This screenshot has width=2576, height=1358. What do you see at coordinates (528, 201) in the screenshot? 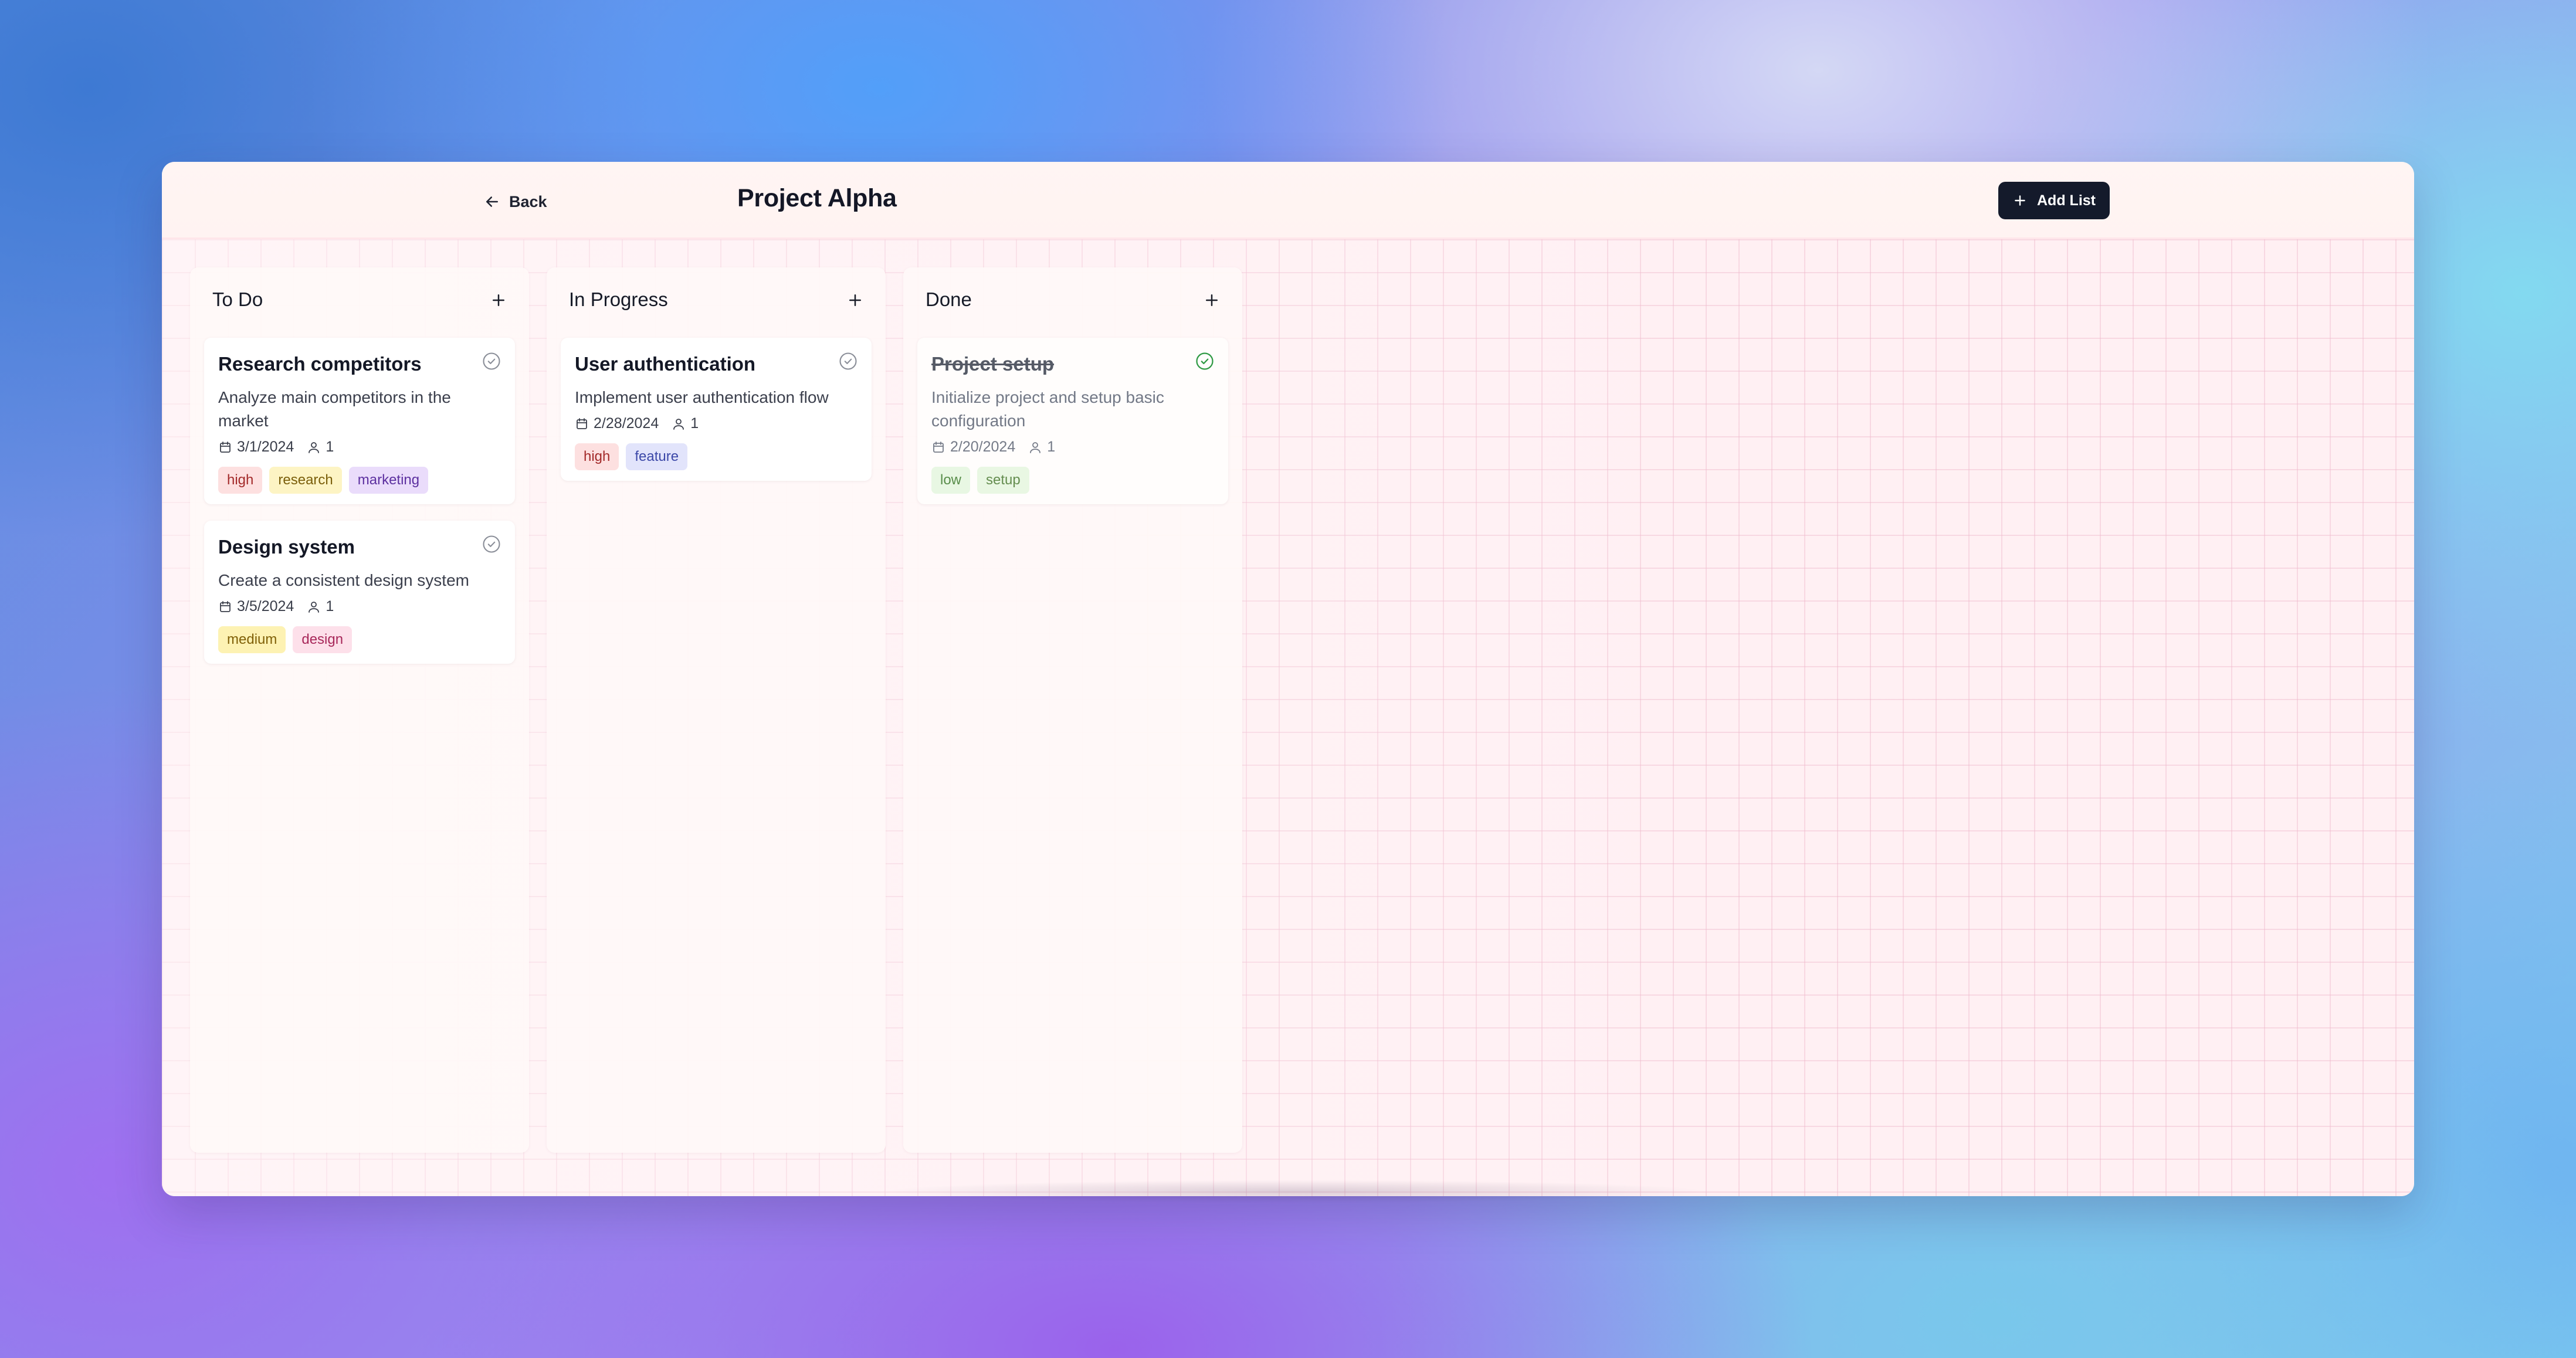
I see `back-button-label: Back` at bounding box center [528, 201].